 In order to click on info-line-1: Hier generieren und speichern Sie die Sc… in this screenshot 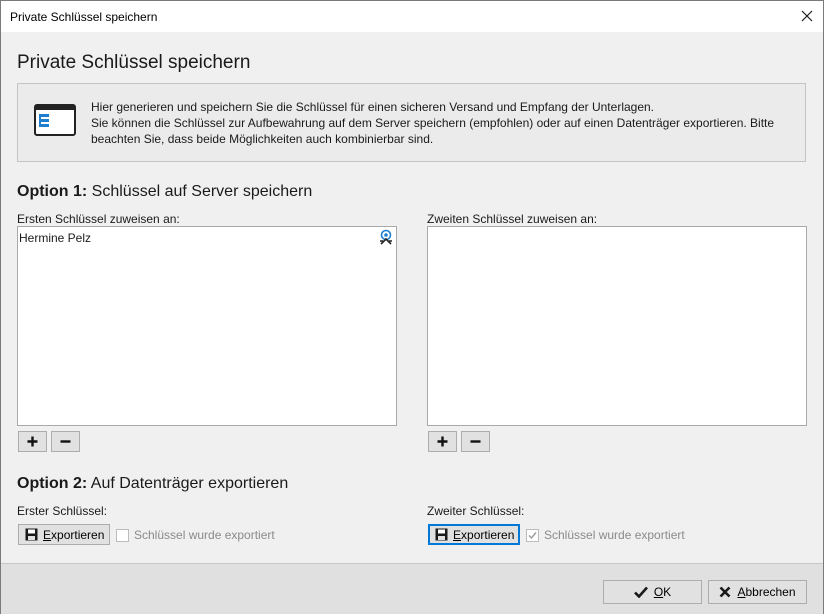, I will do `click(373, 107)`.